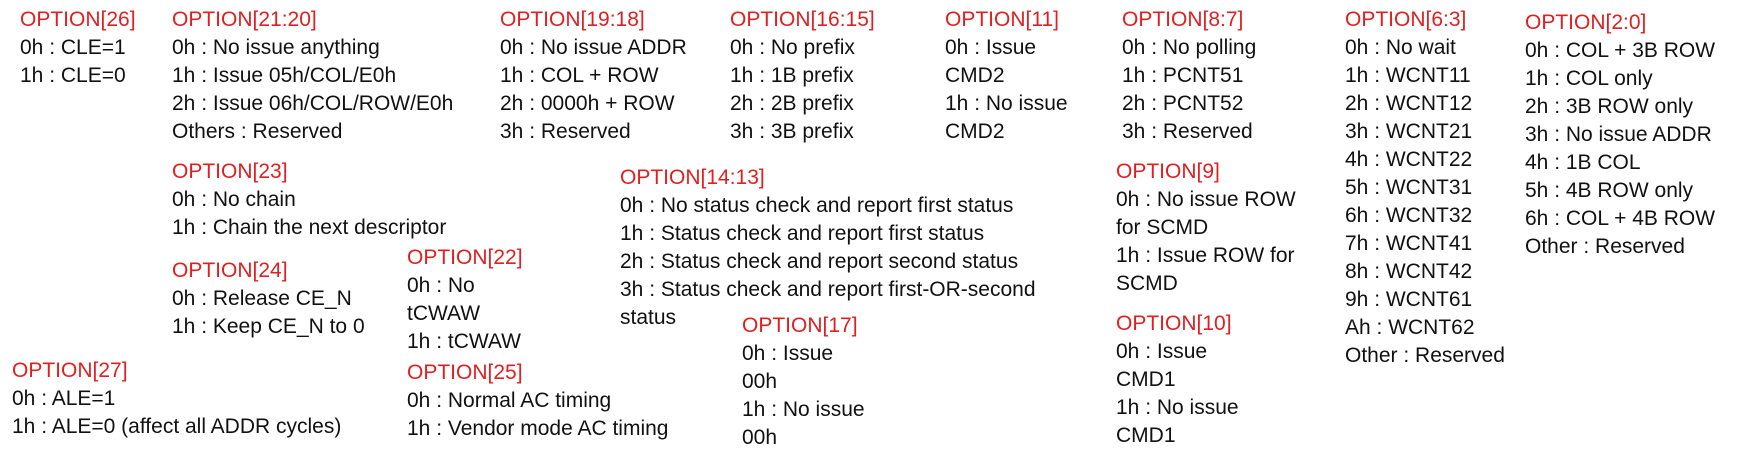 This screenshot has width=1750, height=459. Describe the element at coordinates (792, 103) in the screenshot. I see `option-16-15-line: 2h : 2B prefix` at that location.